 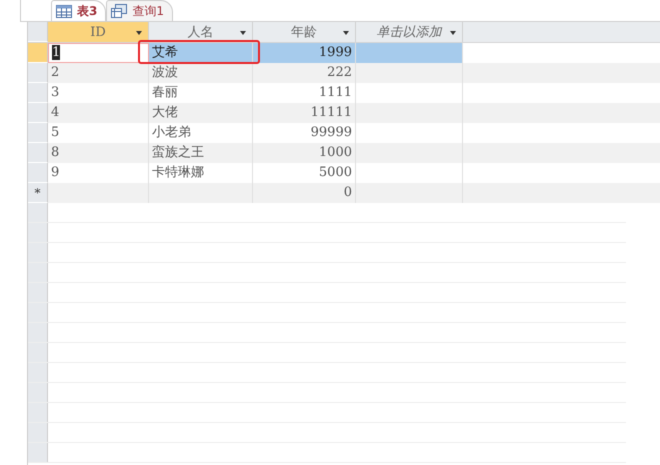 What do you see at coordinates (139, 10) in the screenshot?
I see `document-tab: 查询1` at bounding box center [139, 10].